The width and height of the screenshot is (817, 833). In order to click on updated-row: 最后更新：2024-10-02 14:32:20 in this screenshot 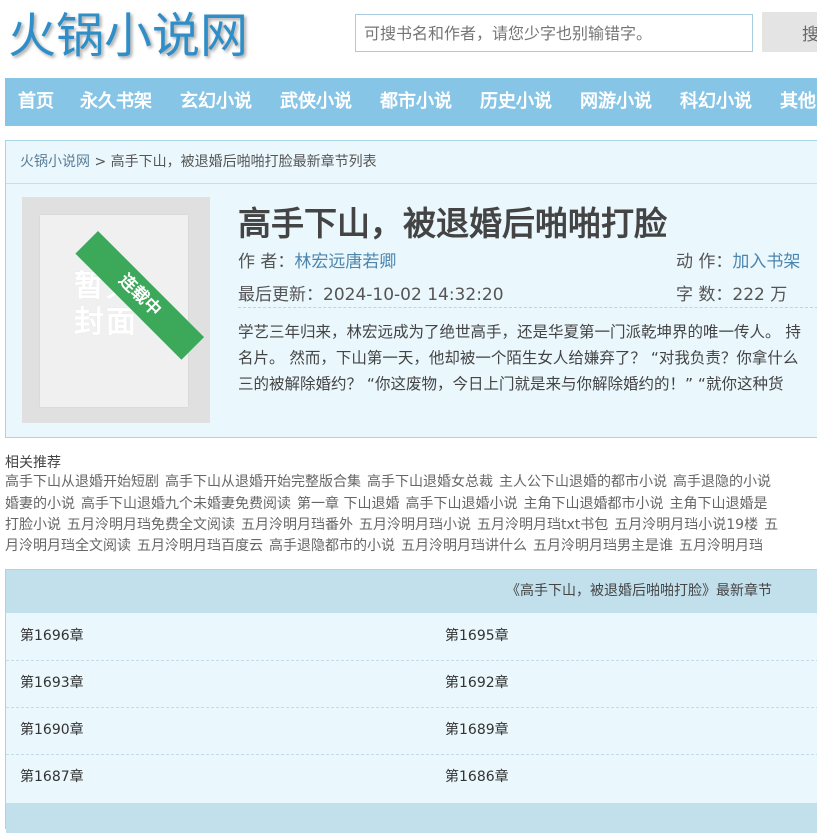, I will do `click(371, 292)`.